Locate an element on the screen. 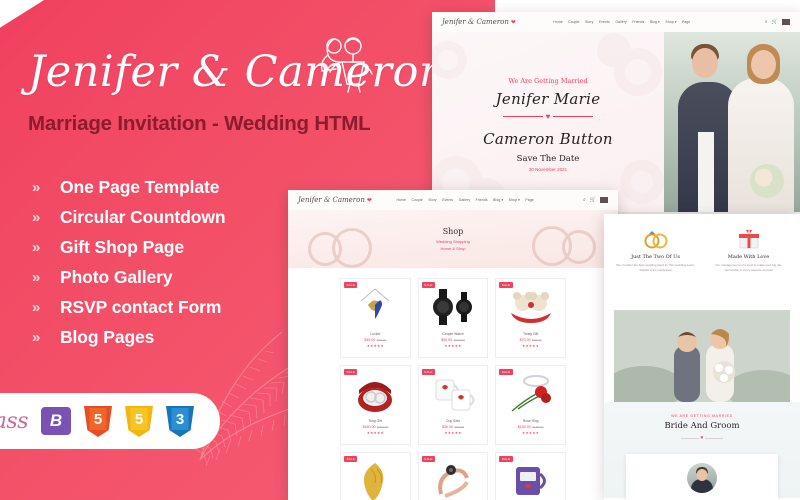 The height and width of the screenshot is (500, 800). product-card: SALE Teddy Gift $70.00 $90.00 ★★★★★ is located at coordinates (530, 318).